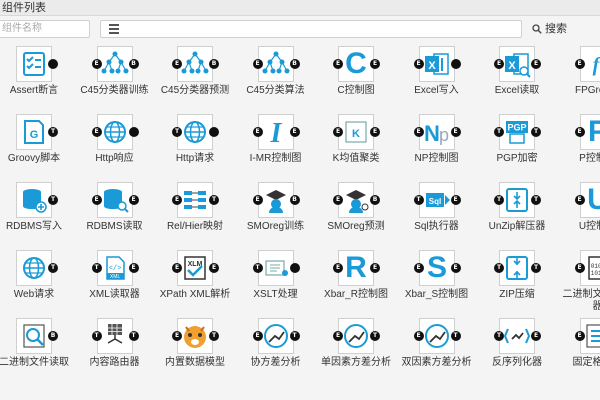  I want to click on checklist-icon, so click(34, 64).